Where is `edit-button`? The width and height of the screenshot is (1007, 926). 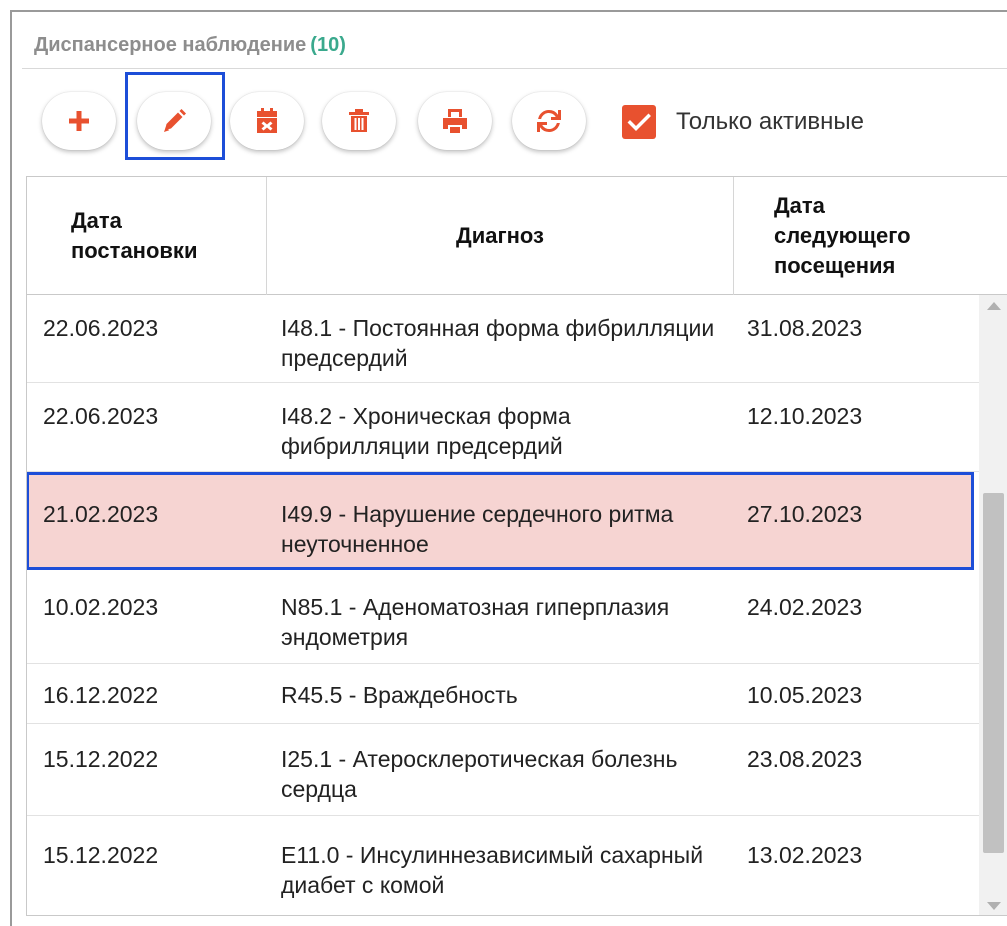
edit-button is located at coordinates (174, 121).